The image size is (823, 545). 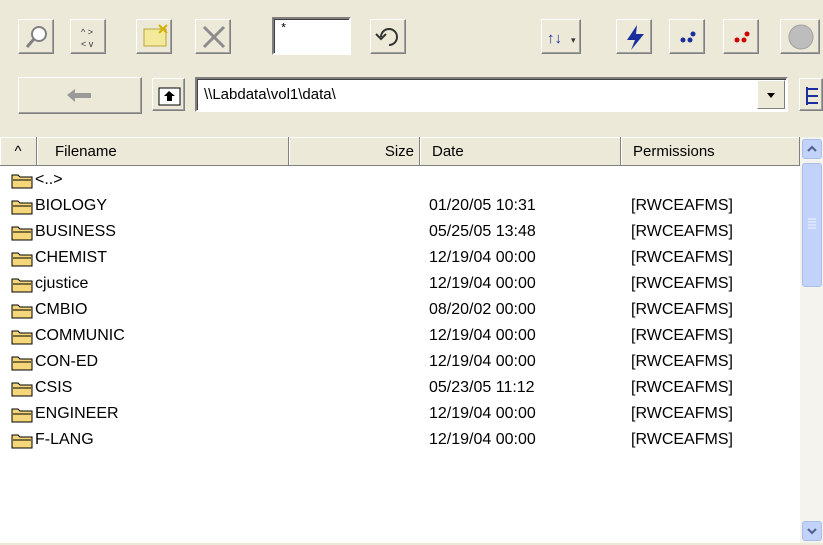 I want to click on file-date: 08/20/02 00:00, so click(x=482, y=309).